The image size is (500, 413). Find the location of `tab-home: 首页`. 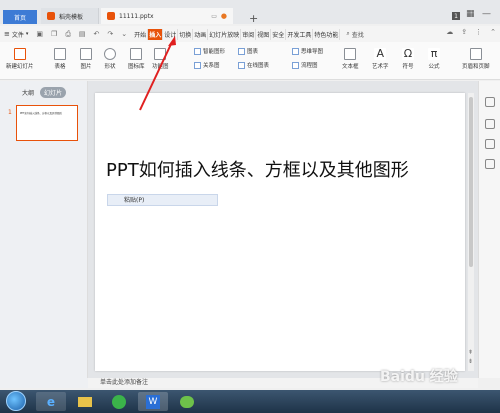

tab-home: 首页 is located at coordinates (20, 17).